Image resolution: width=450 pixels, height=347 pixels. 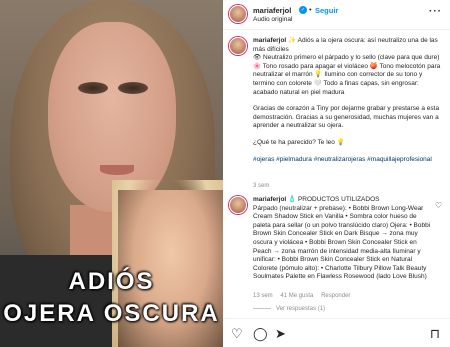 What do you see at coordinates (262, 308) in the screenshot?
I see `replies-line` at bounding box center [262, 308].